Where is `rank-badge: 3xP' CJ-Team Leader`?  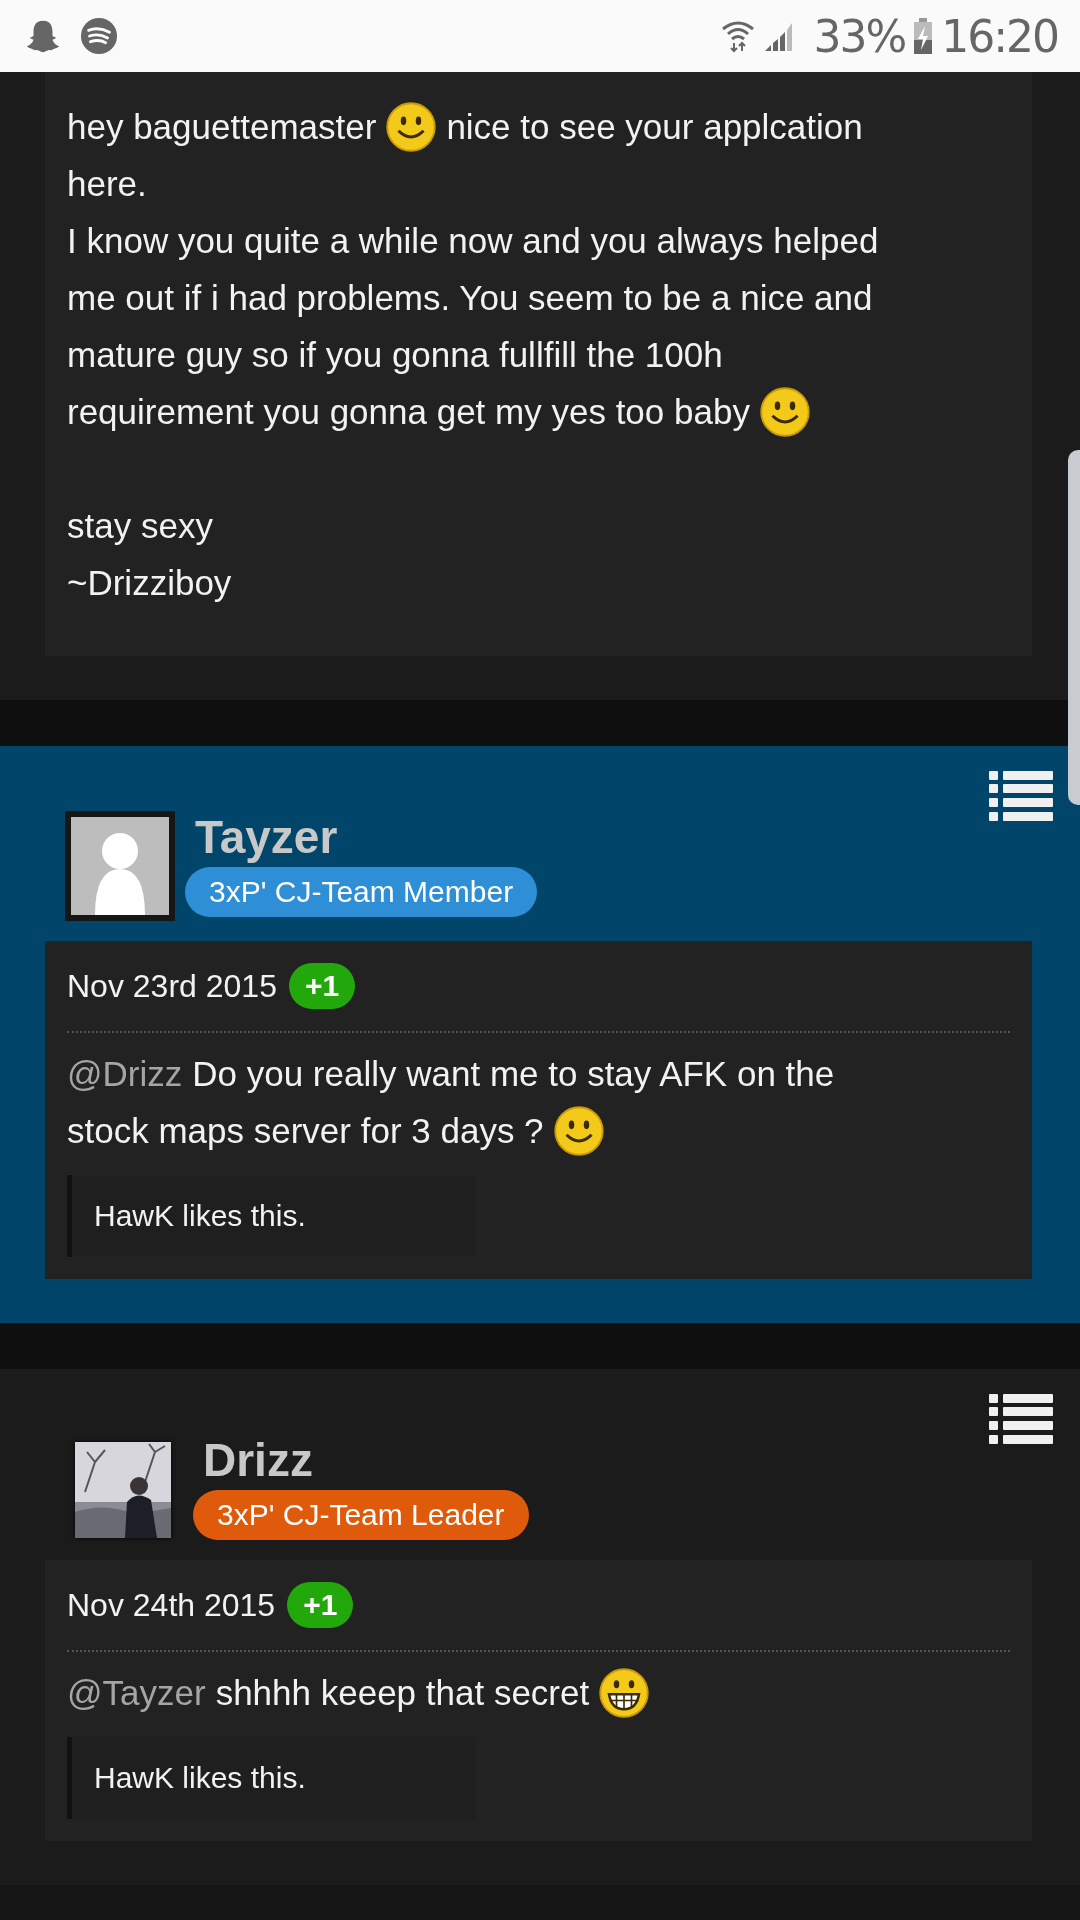 rank-badge: 3xP' CJ-Team Leader is located at coordinates (361, 1515).